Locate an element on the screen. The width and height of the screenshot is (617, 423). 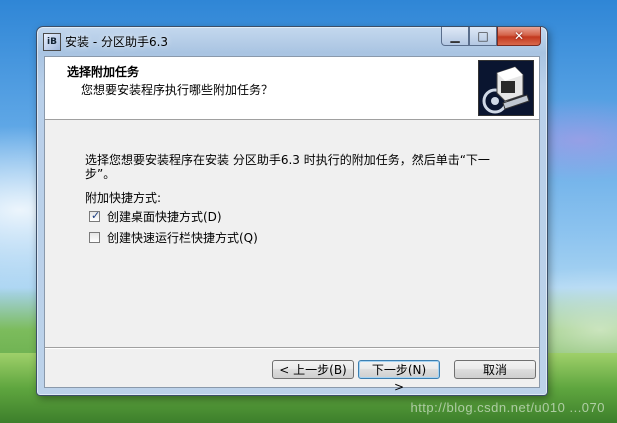
title-bar: iB 安装 - 分区助手6.3 ▁ □ ✕ is located at coordinates (292, 41).